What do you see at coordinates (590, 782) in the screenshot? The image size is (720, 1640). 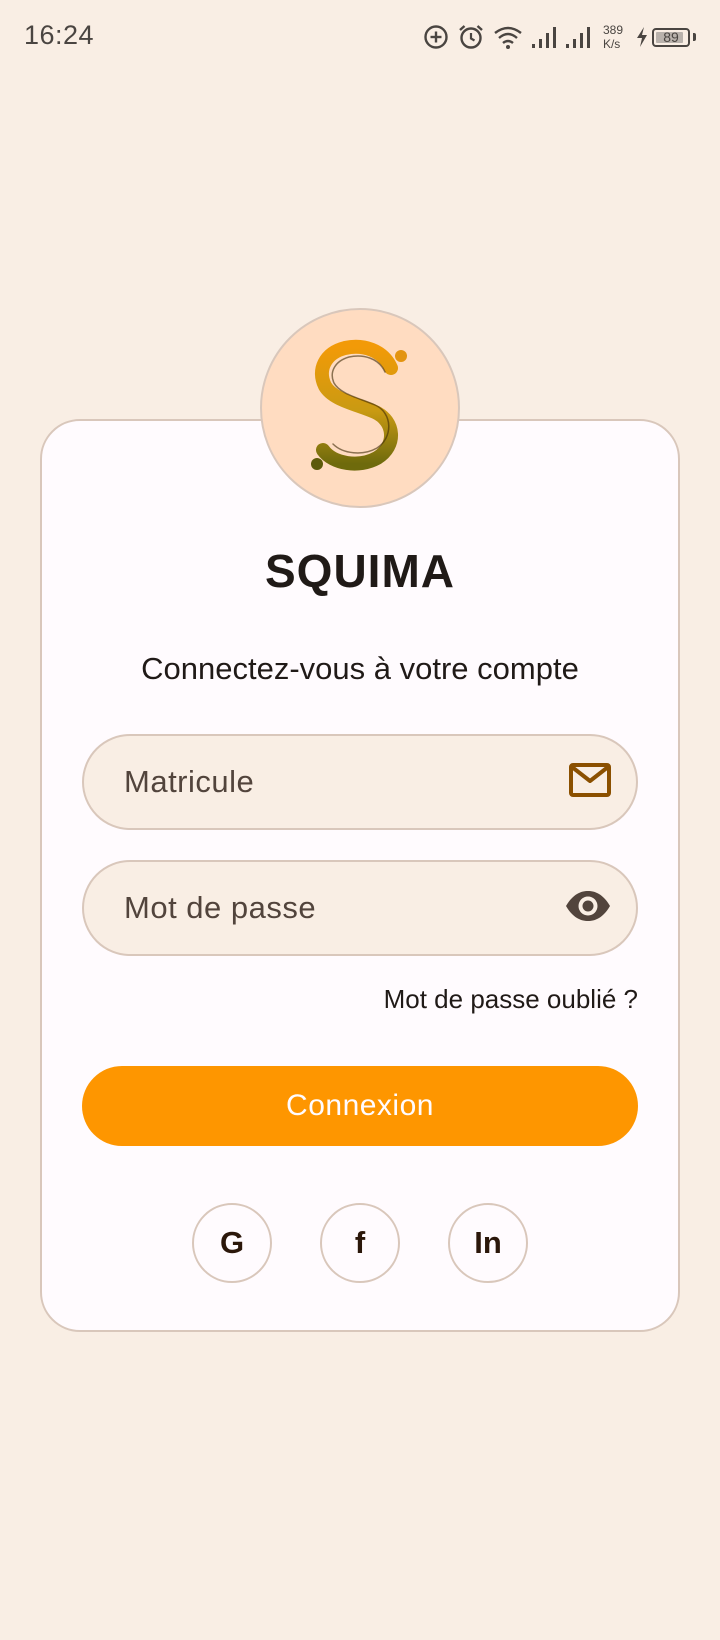 I see `mail-icon` at bounding box center [590, 782].